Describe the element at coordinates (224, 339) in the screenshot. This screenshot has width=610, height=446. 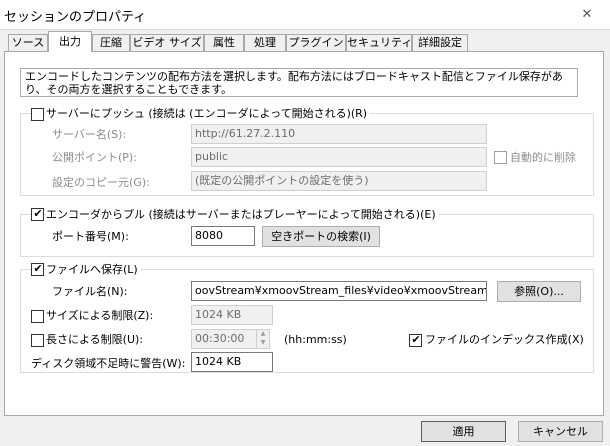
I see `length-limit-field: 00:30:00` at that location.